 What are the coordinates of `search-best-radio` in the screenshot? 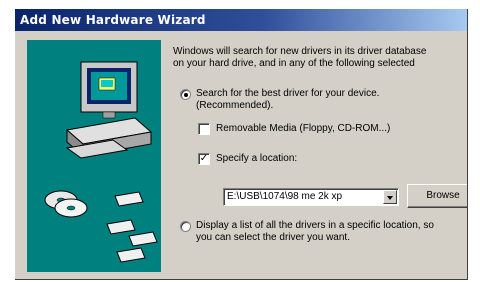 It's located at (185, 94).